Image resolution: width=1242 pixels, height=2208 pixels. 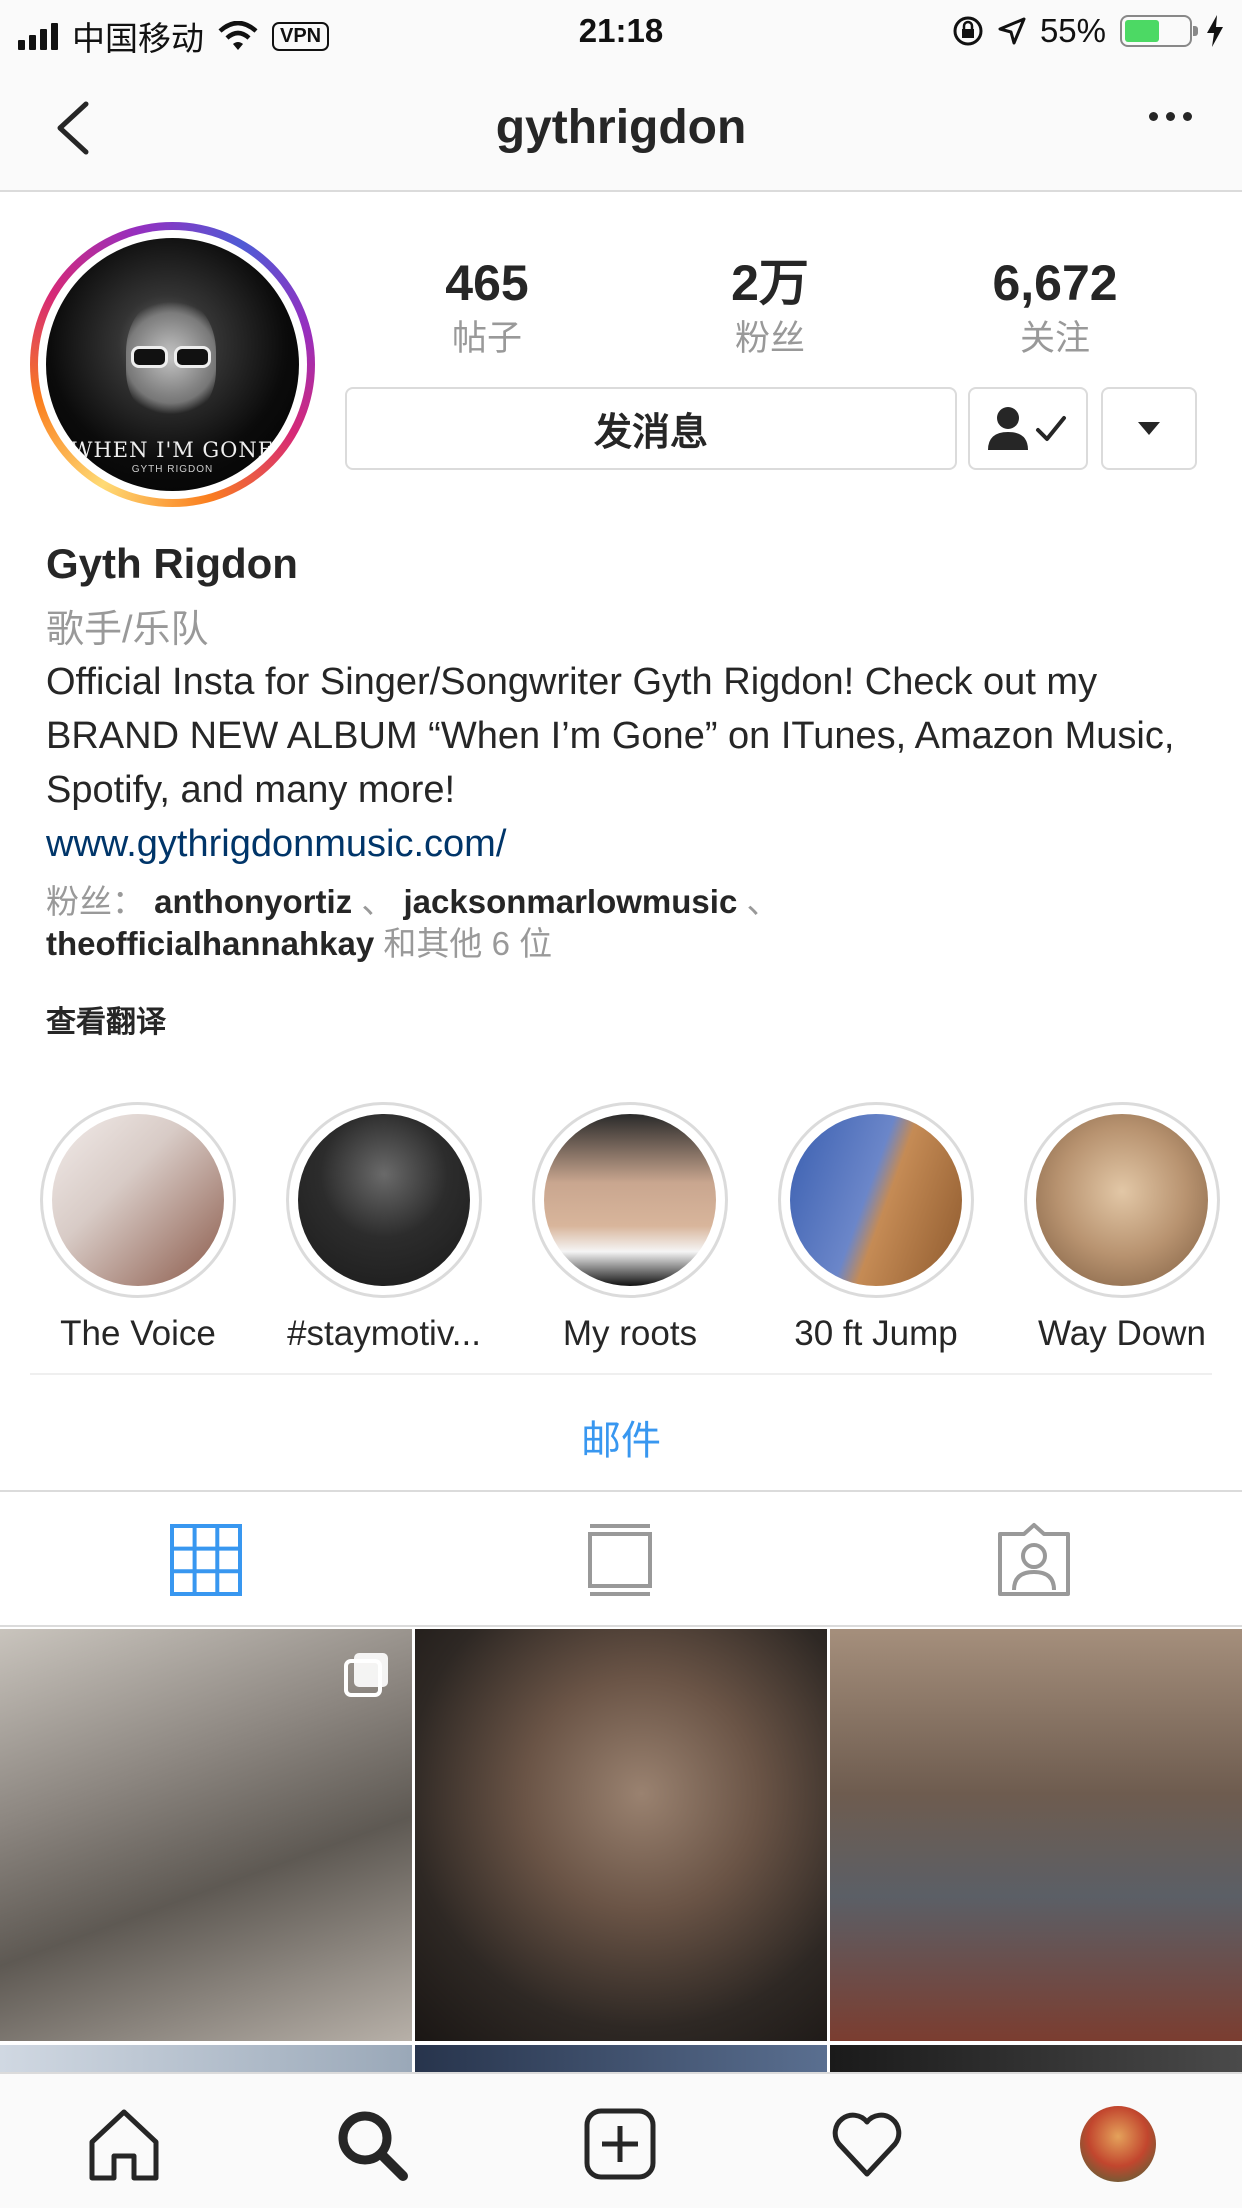 I want to click on grid-icon, so click(x=206, y=1560).